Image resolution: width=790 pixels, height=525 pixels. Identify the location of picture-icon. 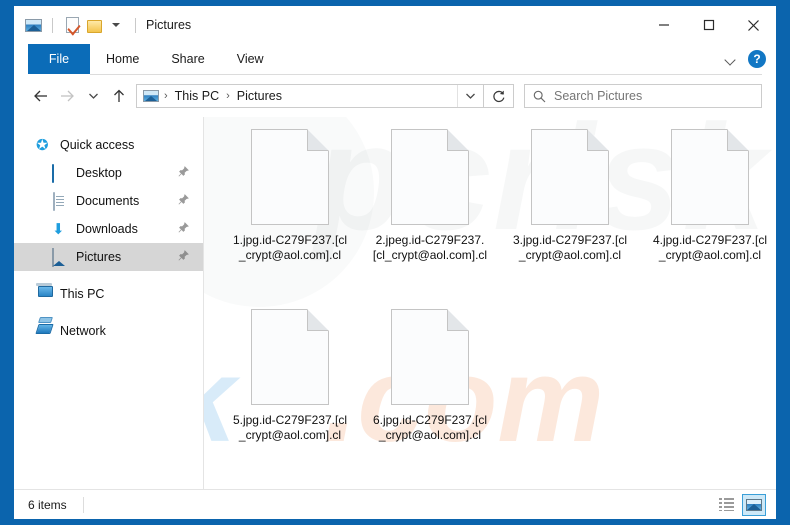
(33, 25).